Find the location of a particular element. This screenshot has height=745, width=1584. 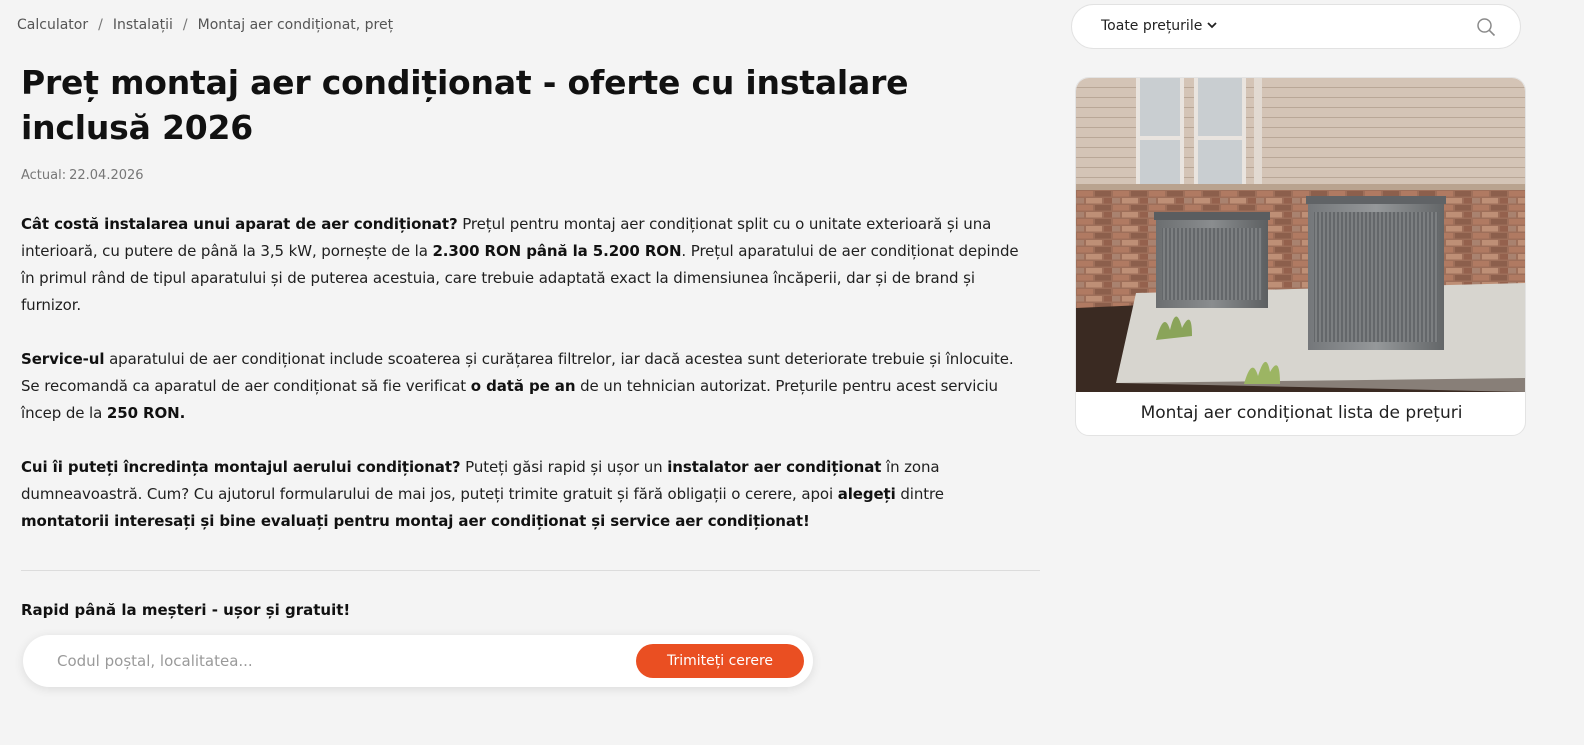

breadcrumb-item-current: Montaj aer condiționat, preț is located at coordinates (295, 25).